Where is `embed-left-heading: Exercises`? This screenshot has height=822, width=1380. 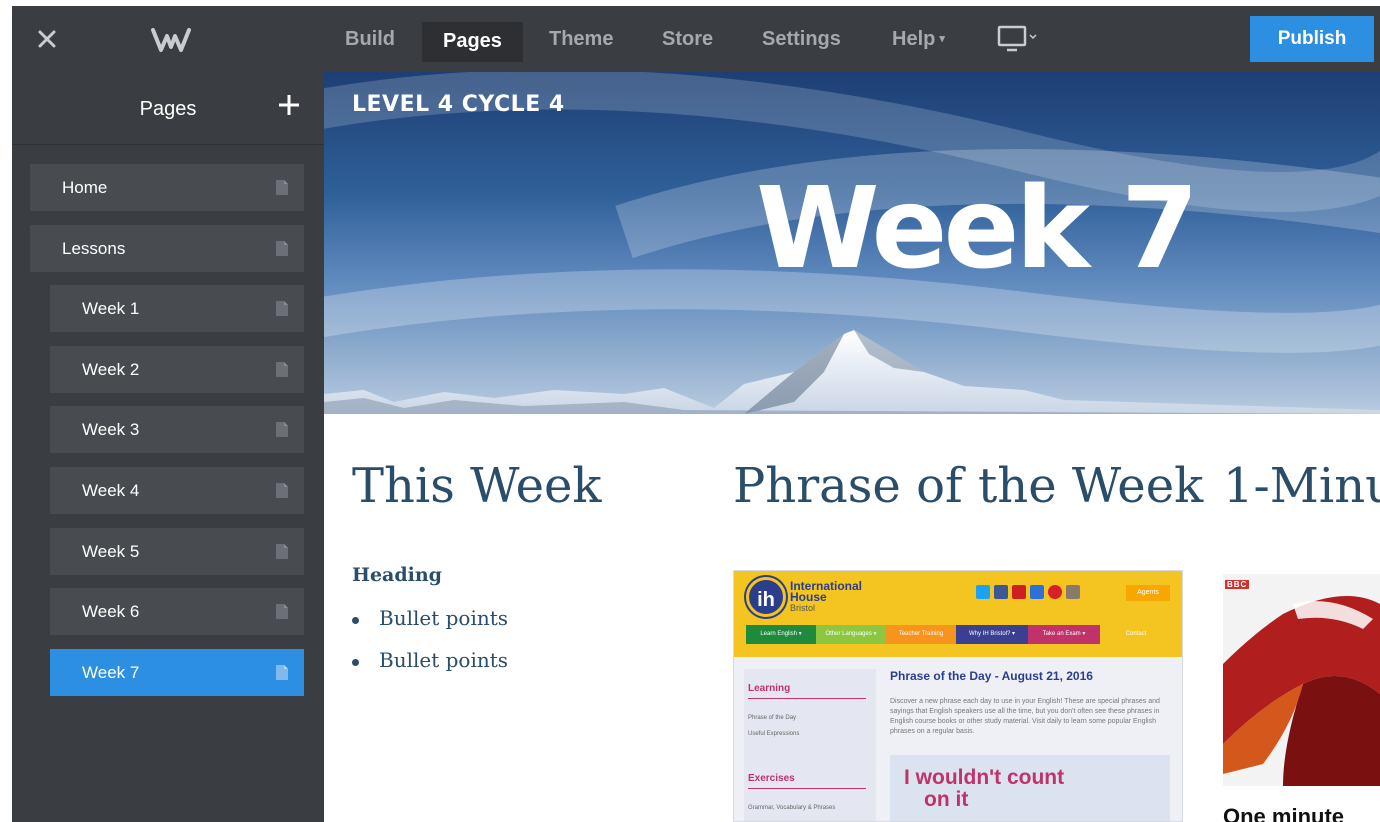
embed-left-heading: Exercises is located at coordinates (771, 778).